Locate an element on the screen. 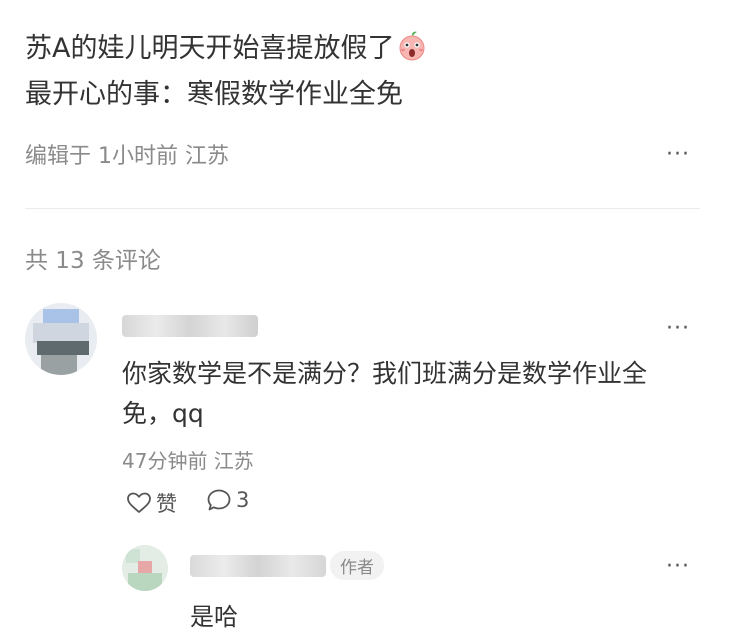 The width and height of the screenshot is (729, 641). reply-count: 3 is located at coordinates (243, 500).